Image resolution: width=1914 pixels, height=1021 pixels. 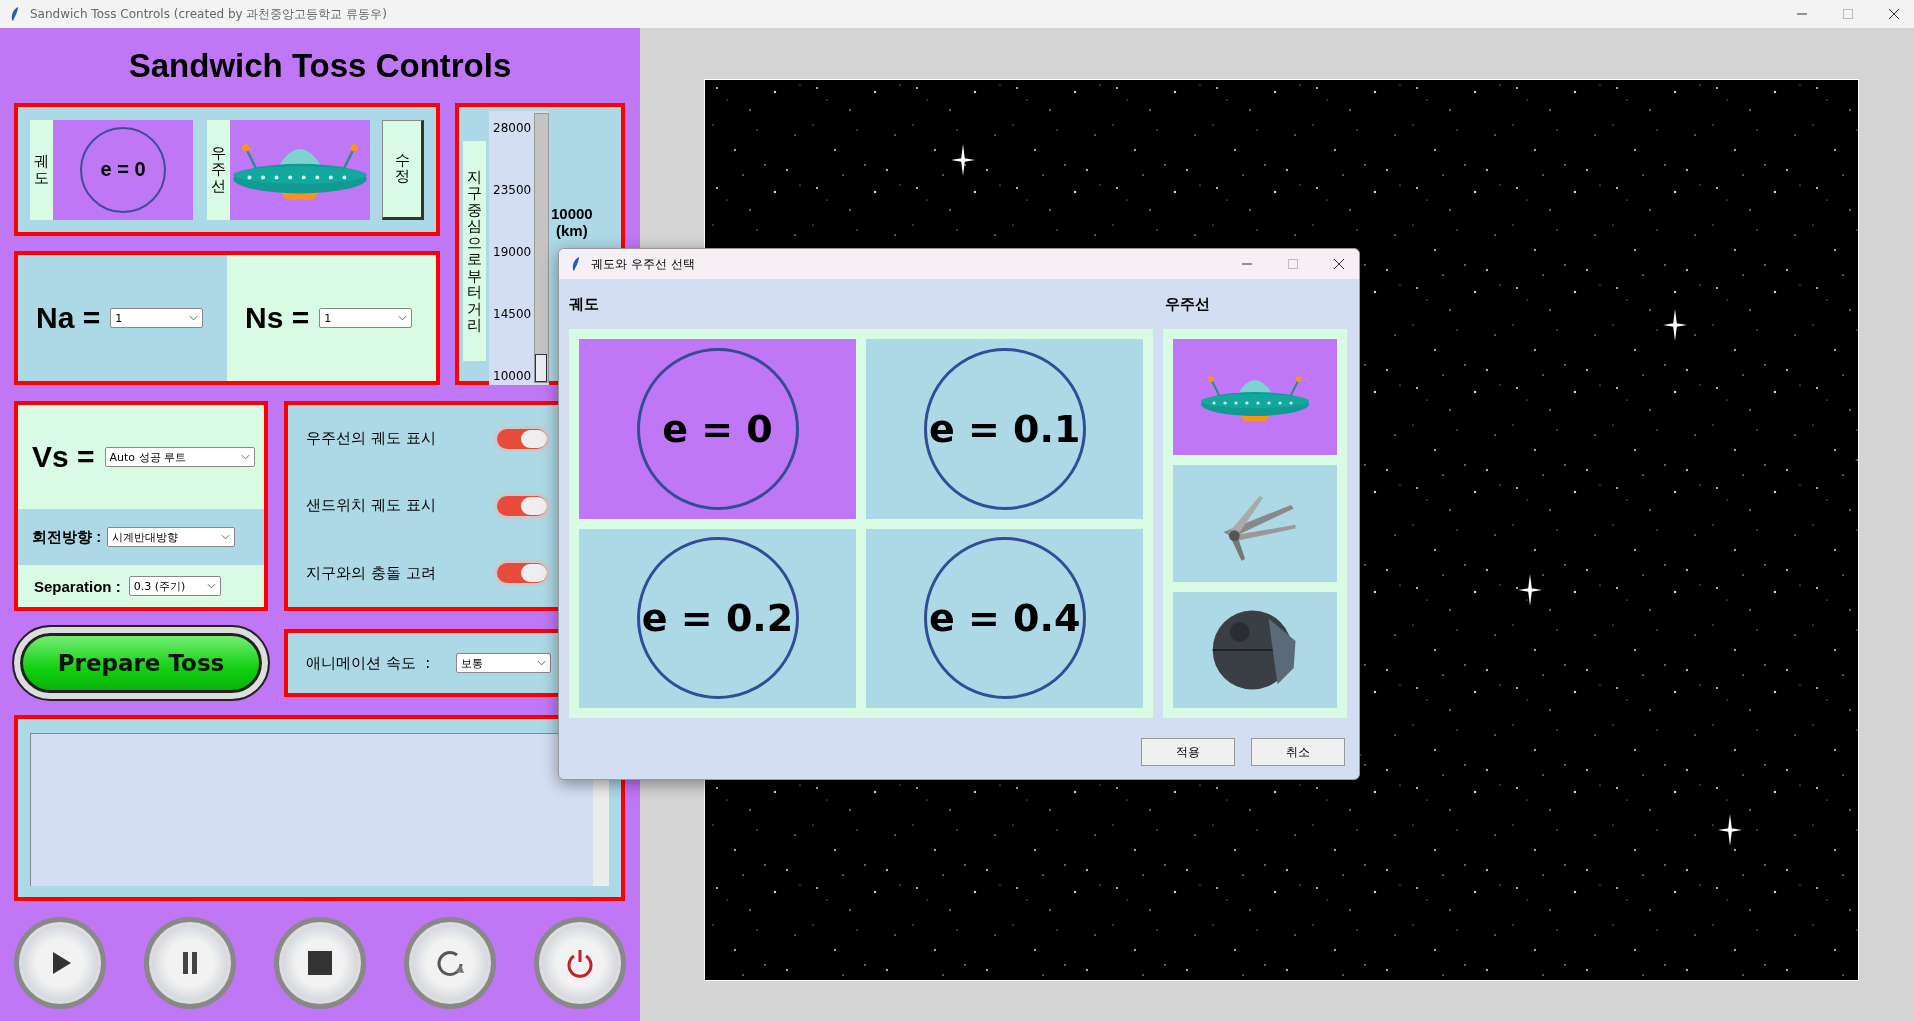 I want to click on tick-label: 28000, so click(x=512, y=128).